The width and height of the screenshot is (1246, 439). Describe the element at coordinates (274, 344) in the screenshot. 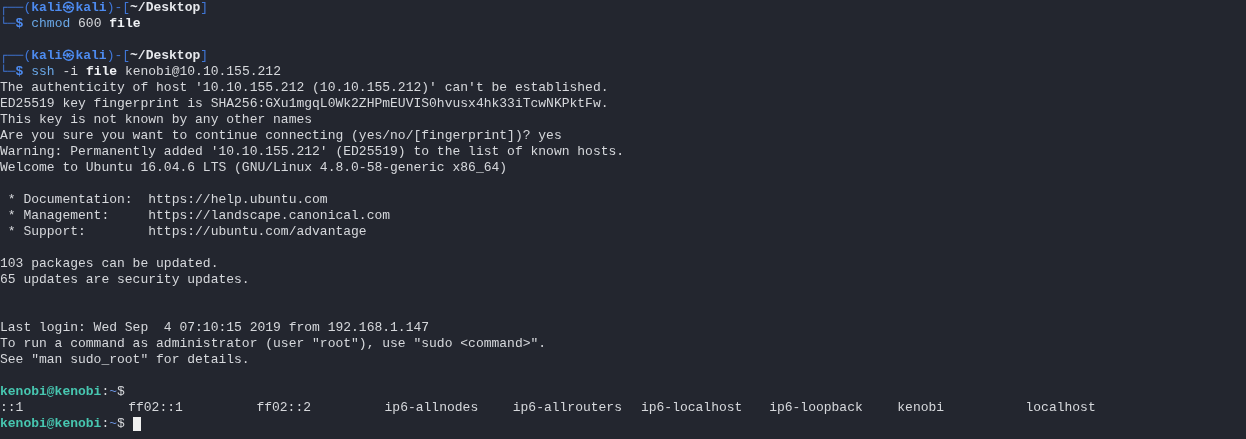

I see `terminal-line: To run a command as administrator (user "root"), use "sudo <command>".` at that location.